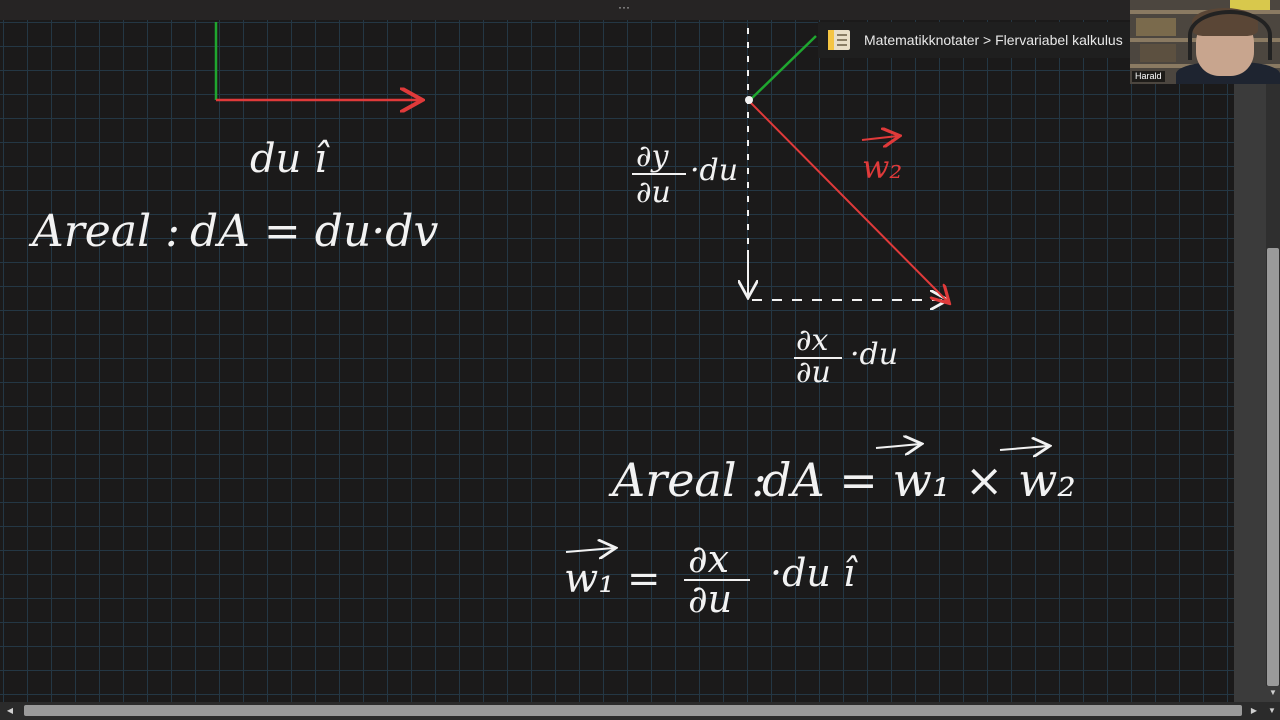  What do you see at coordinates (10, 711) in the screenshot?
I see `scroll-left-arrow-icon: ◀` at bounding box center [10, 711].